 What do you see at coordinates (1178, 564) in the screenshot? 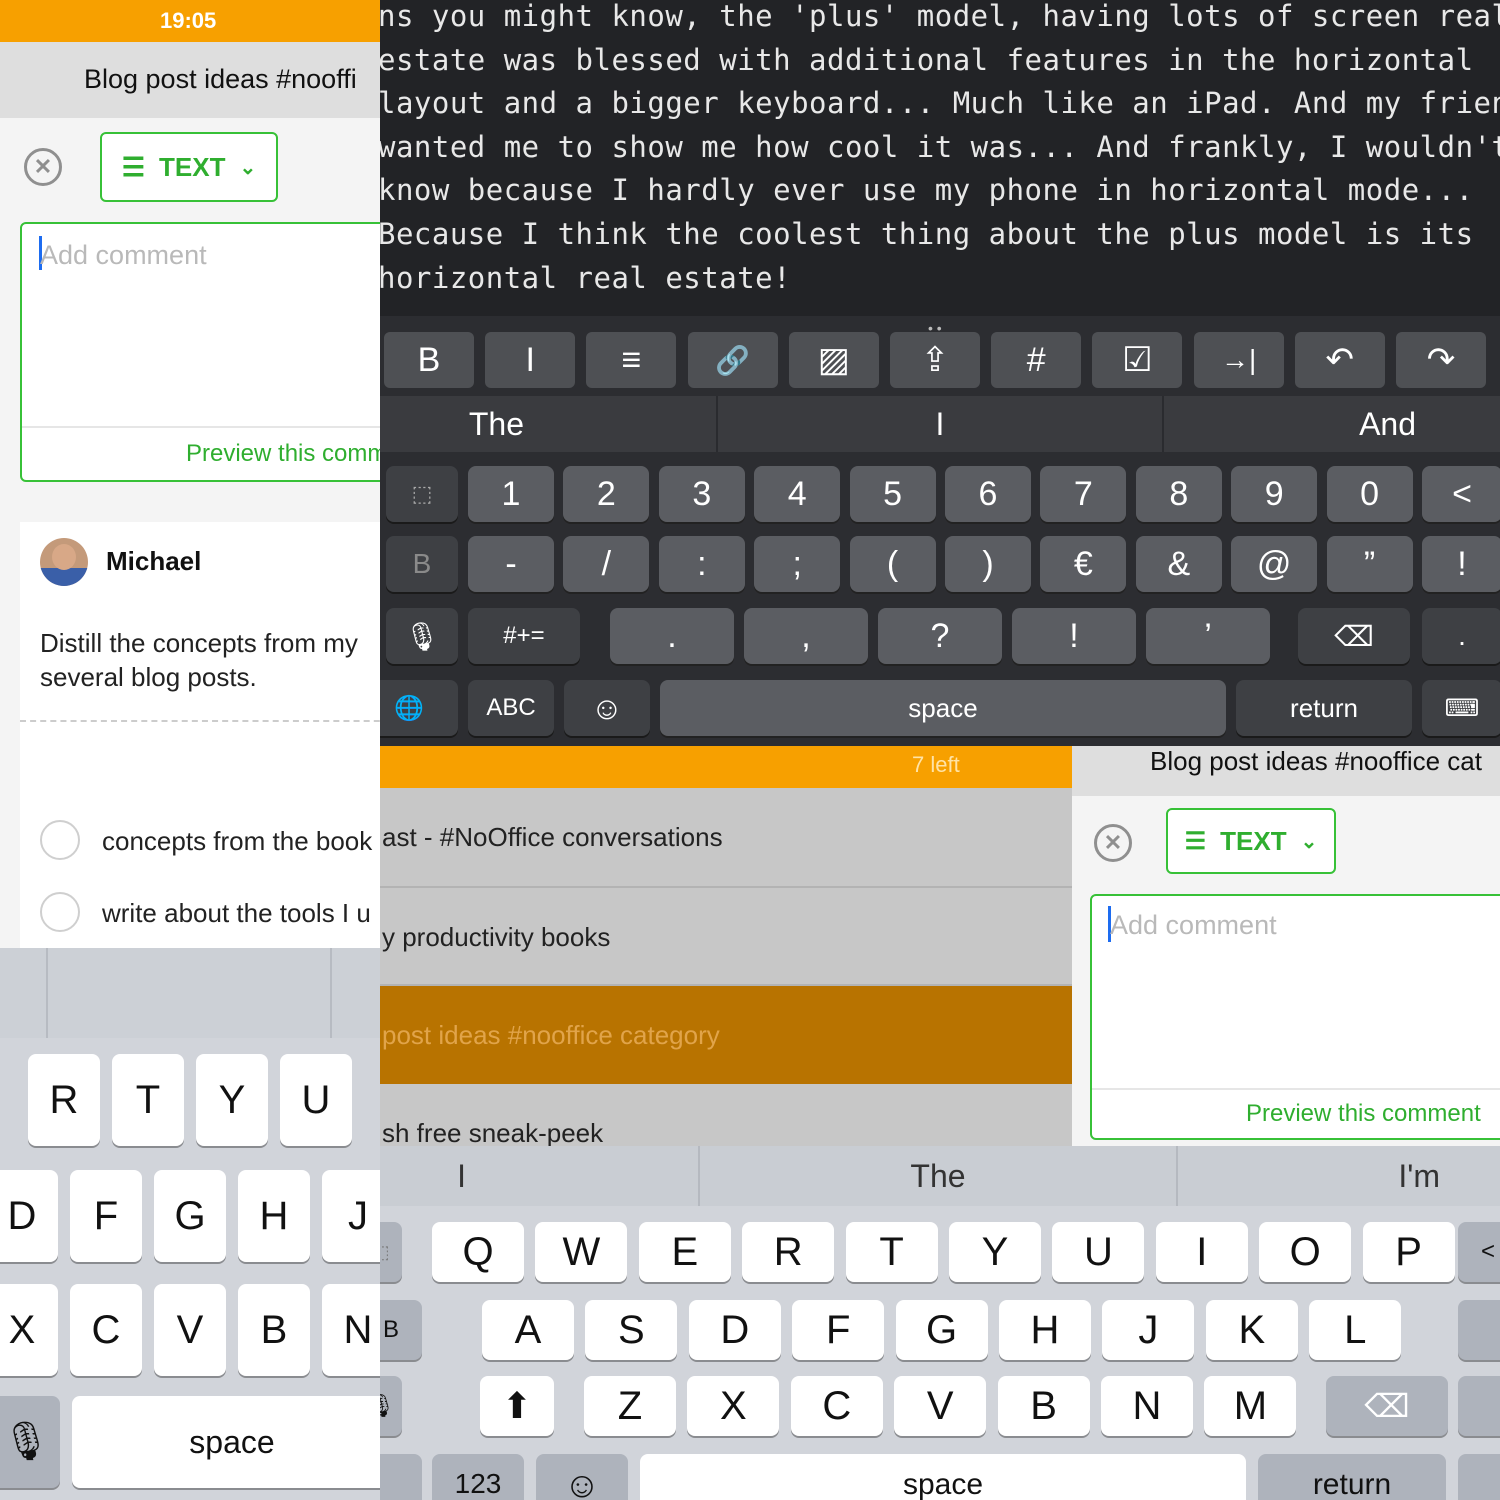
I see `symbol-key: &` at bounding box center [1178, 564].